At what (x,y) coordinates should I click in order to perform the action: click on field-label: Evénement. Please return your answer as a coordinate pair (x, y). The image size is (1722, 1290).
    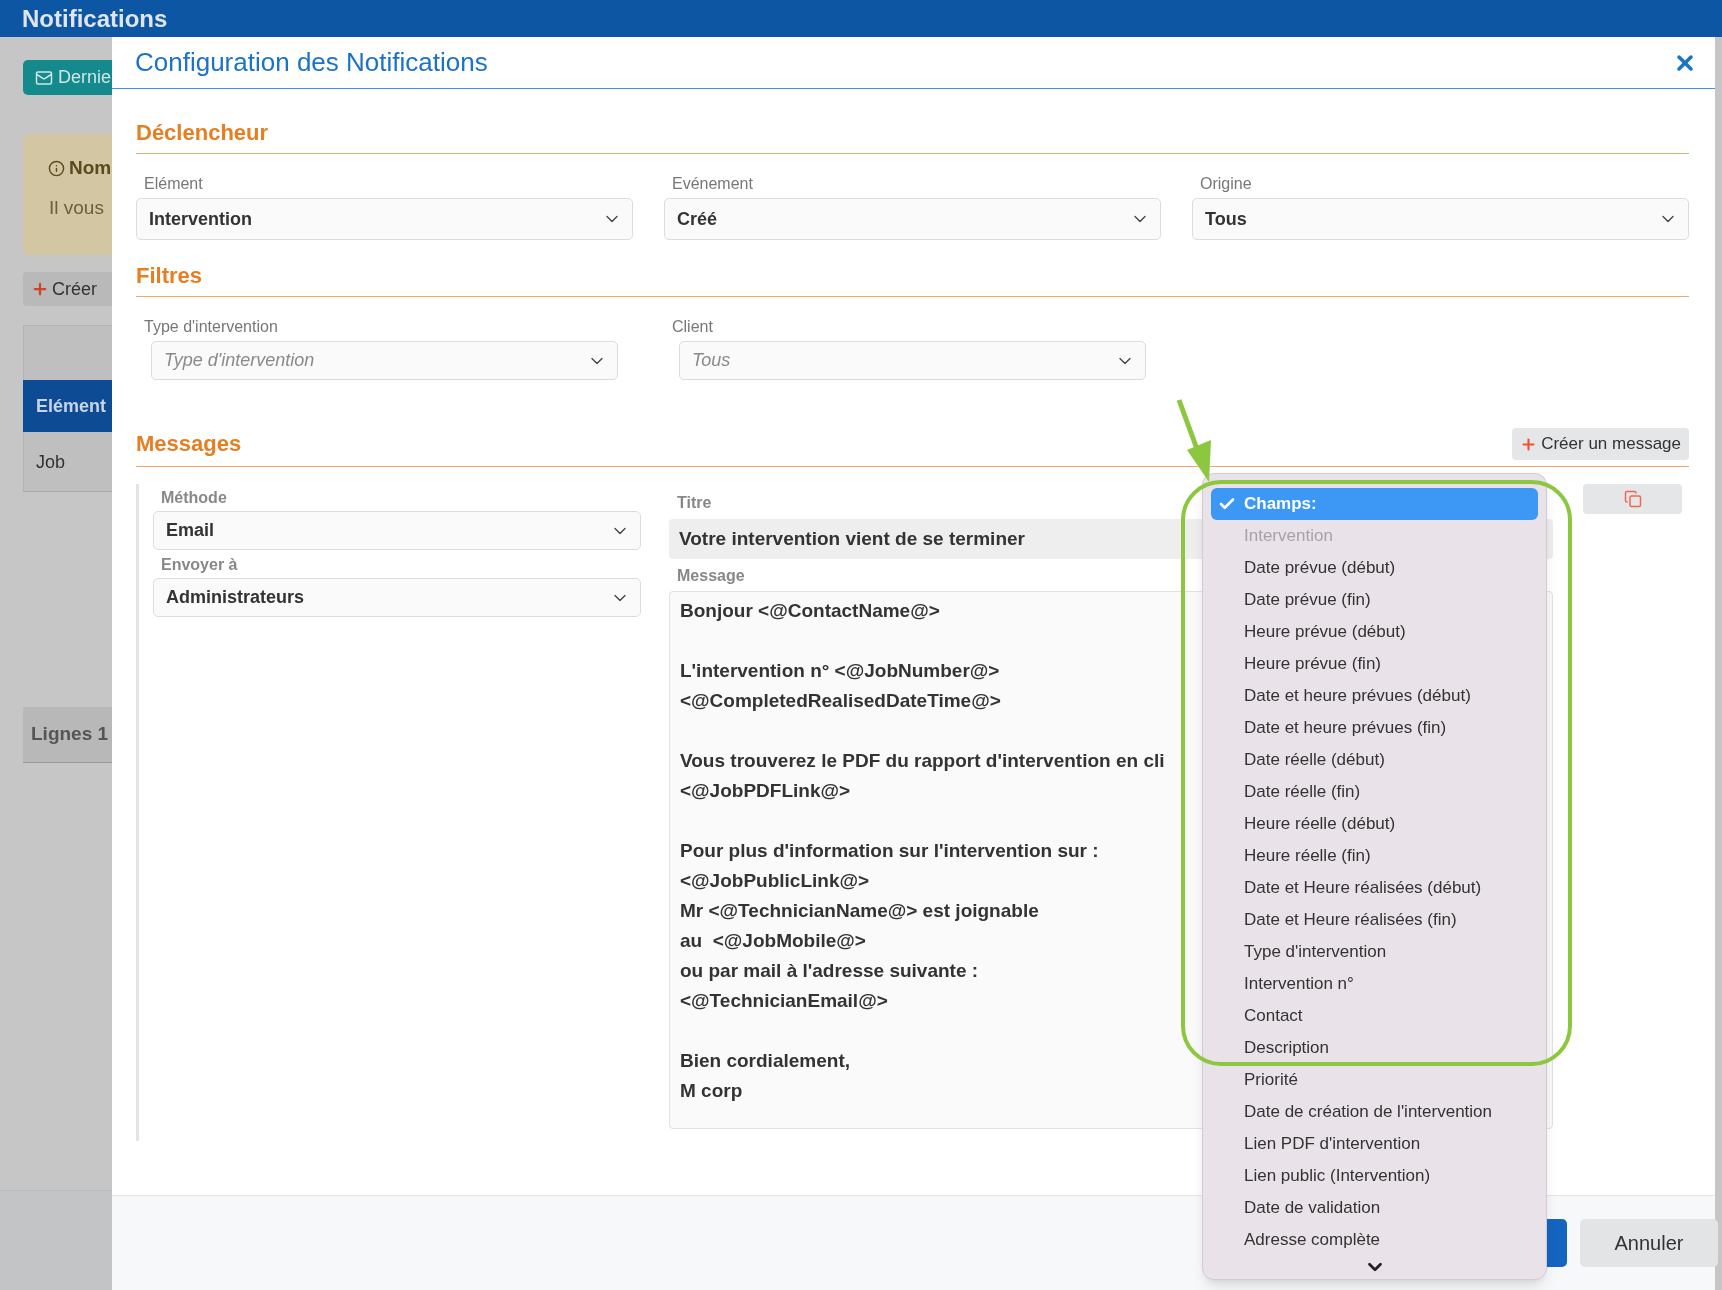
    Looking at the image, I should click on (712, 184).